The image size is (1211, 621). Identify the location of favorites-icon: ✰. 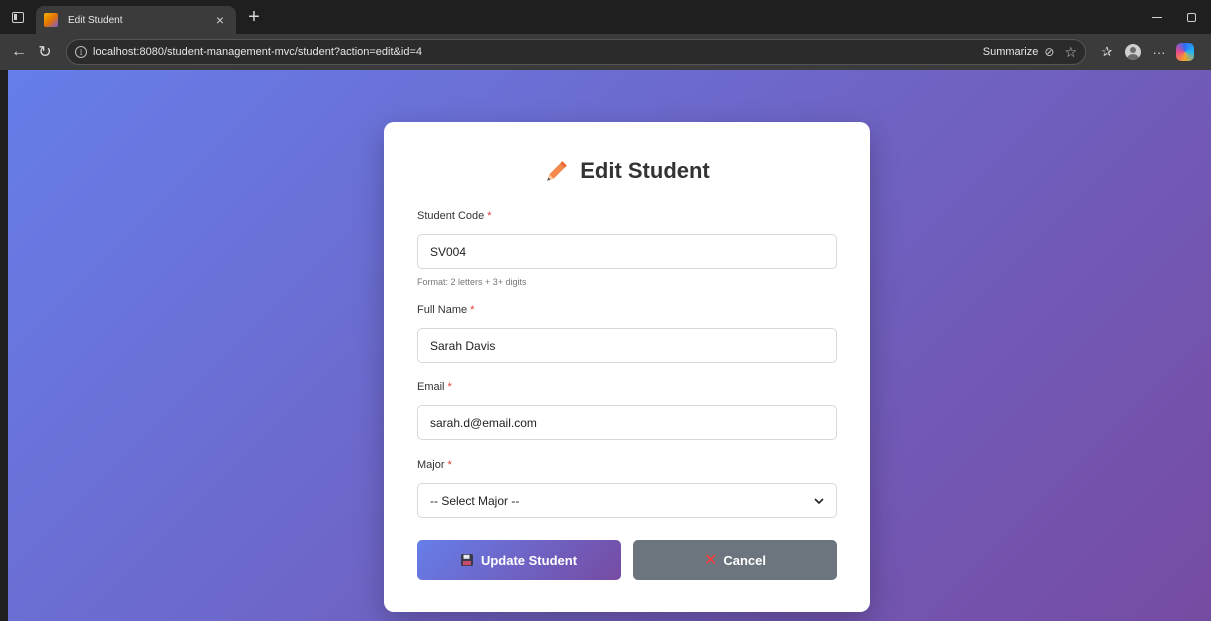
(1107, 51).